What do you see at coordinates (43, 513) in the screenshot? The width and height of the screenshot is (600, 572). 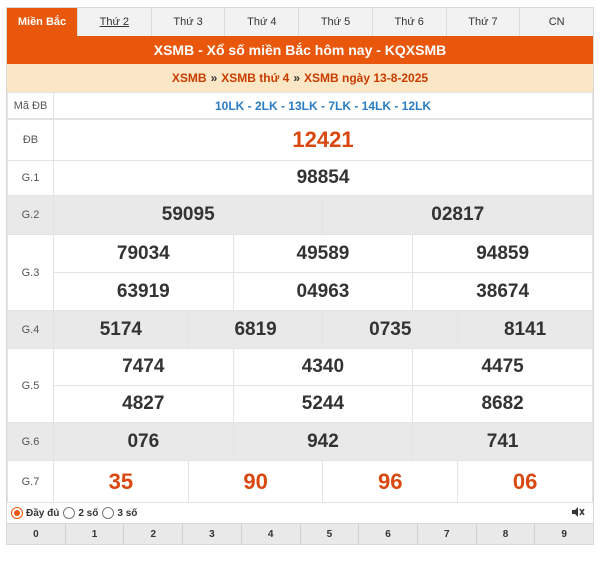 I see `option-full-label: Đầy đủ` at bounding box center [43, 513].